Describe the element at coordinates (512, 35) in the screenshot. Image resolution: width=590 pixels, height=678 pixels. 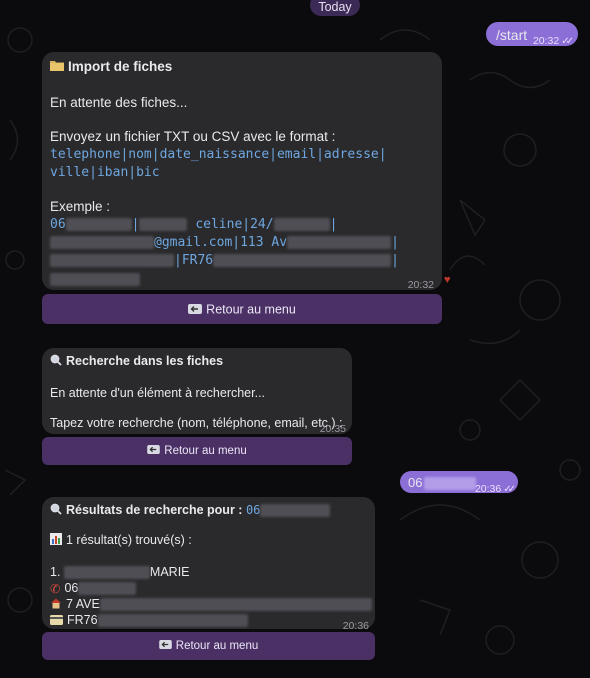
I see `message-text: /start` at that location.